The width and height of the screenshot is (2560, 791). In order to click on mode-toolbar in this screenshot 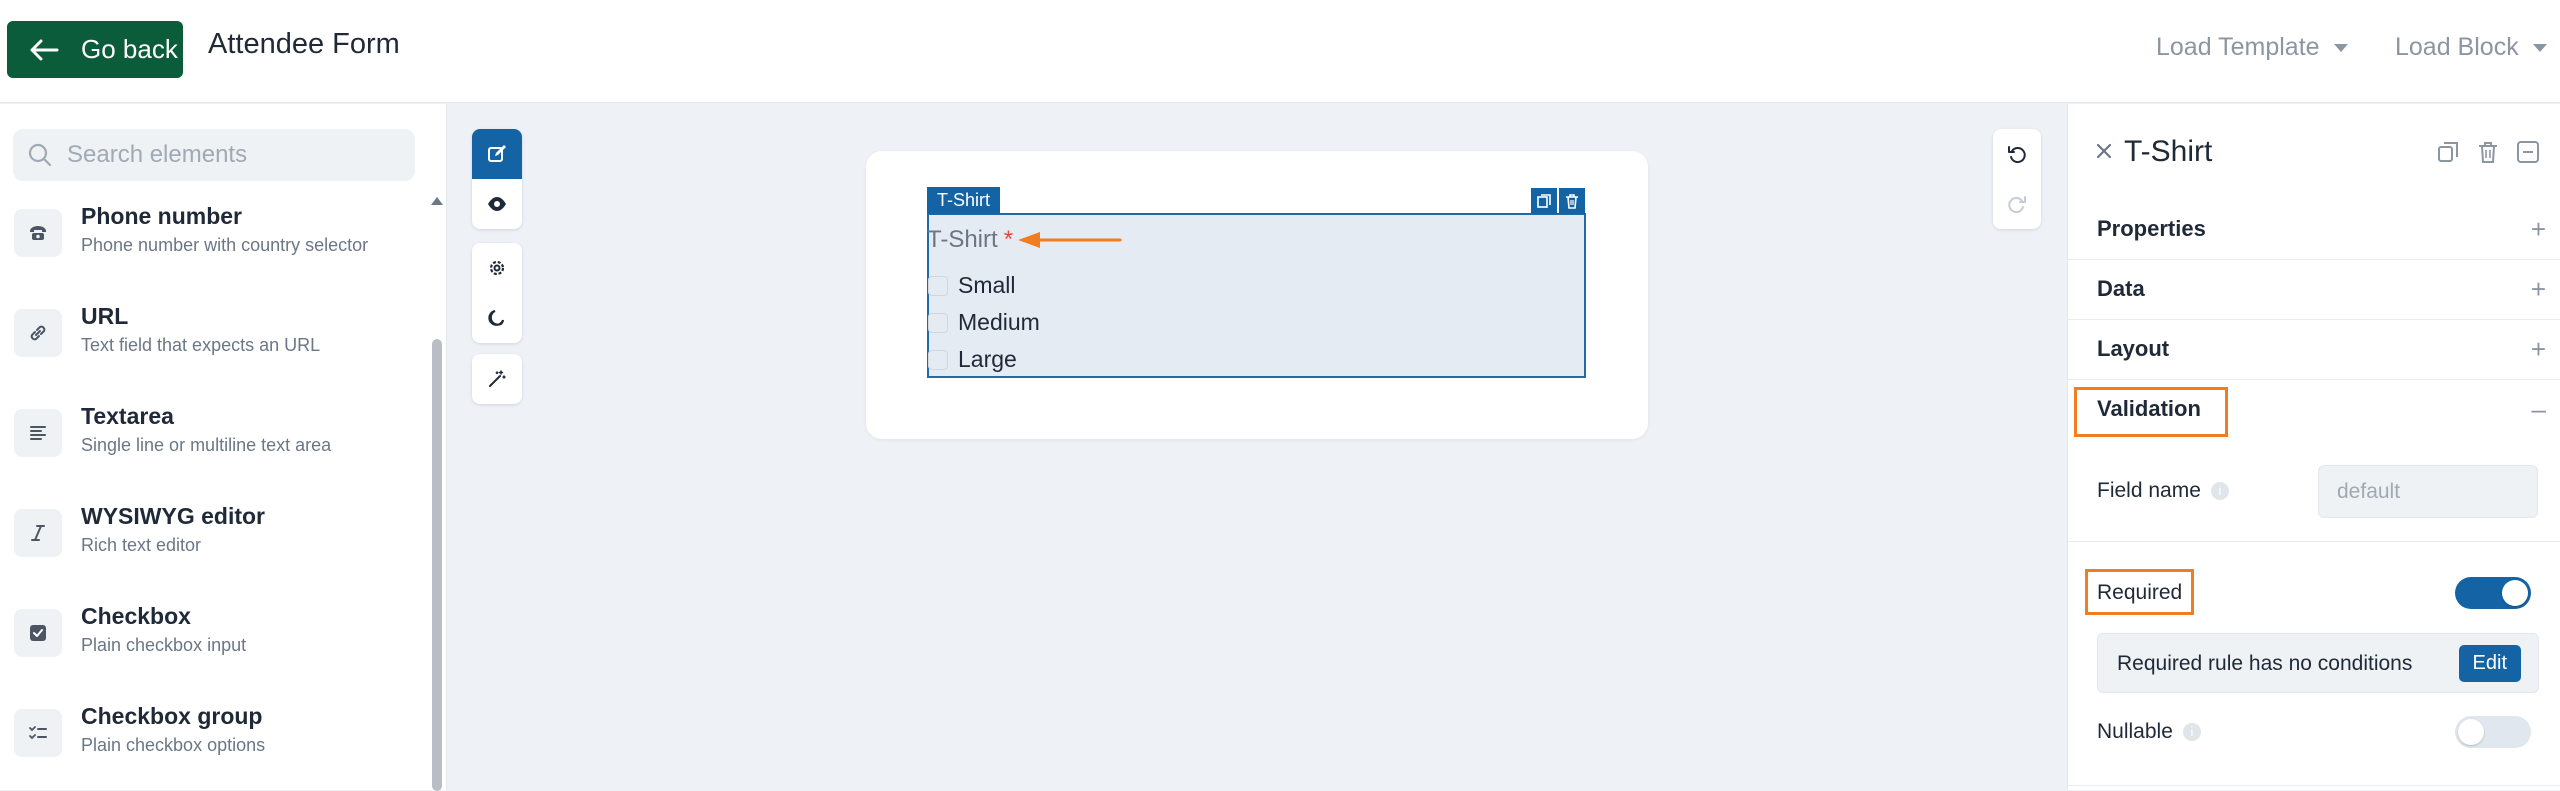, I will do `click(497, 179)`.